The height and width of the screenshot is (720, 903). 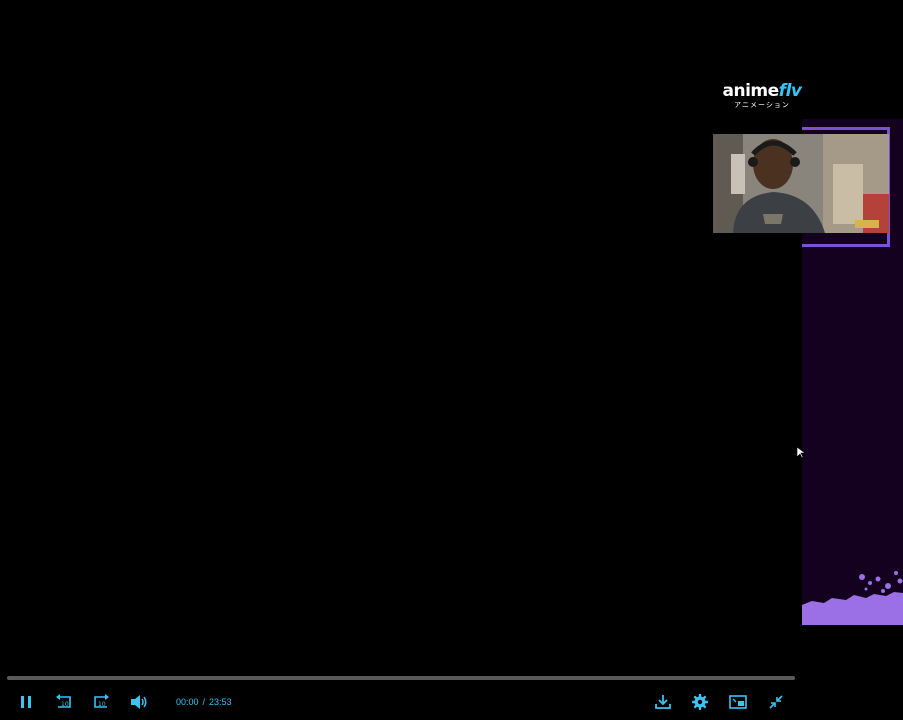 I want to click on time-display: 00:00/23:53, so click(x=204, y=702).